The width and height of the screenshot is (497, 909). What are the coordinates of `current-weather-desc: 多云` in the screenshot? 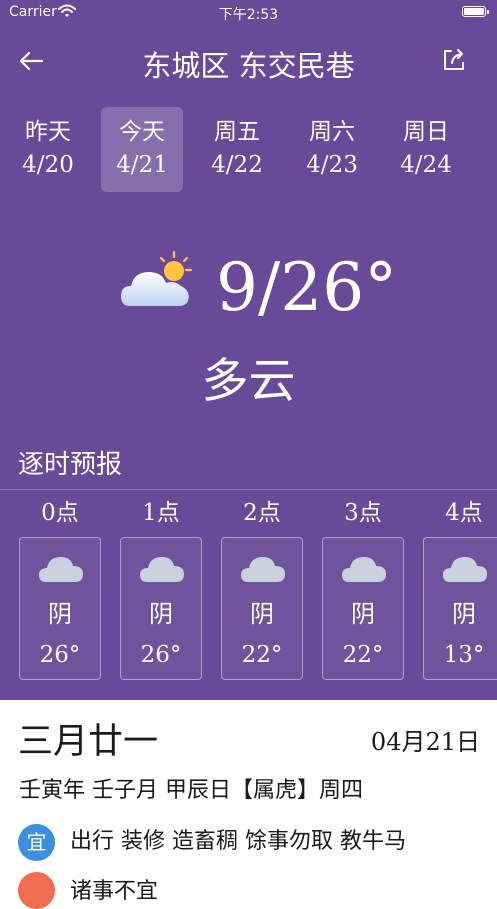 It's located at (248, 381).